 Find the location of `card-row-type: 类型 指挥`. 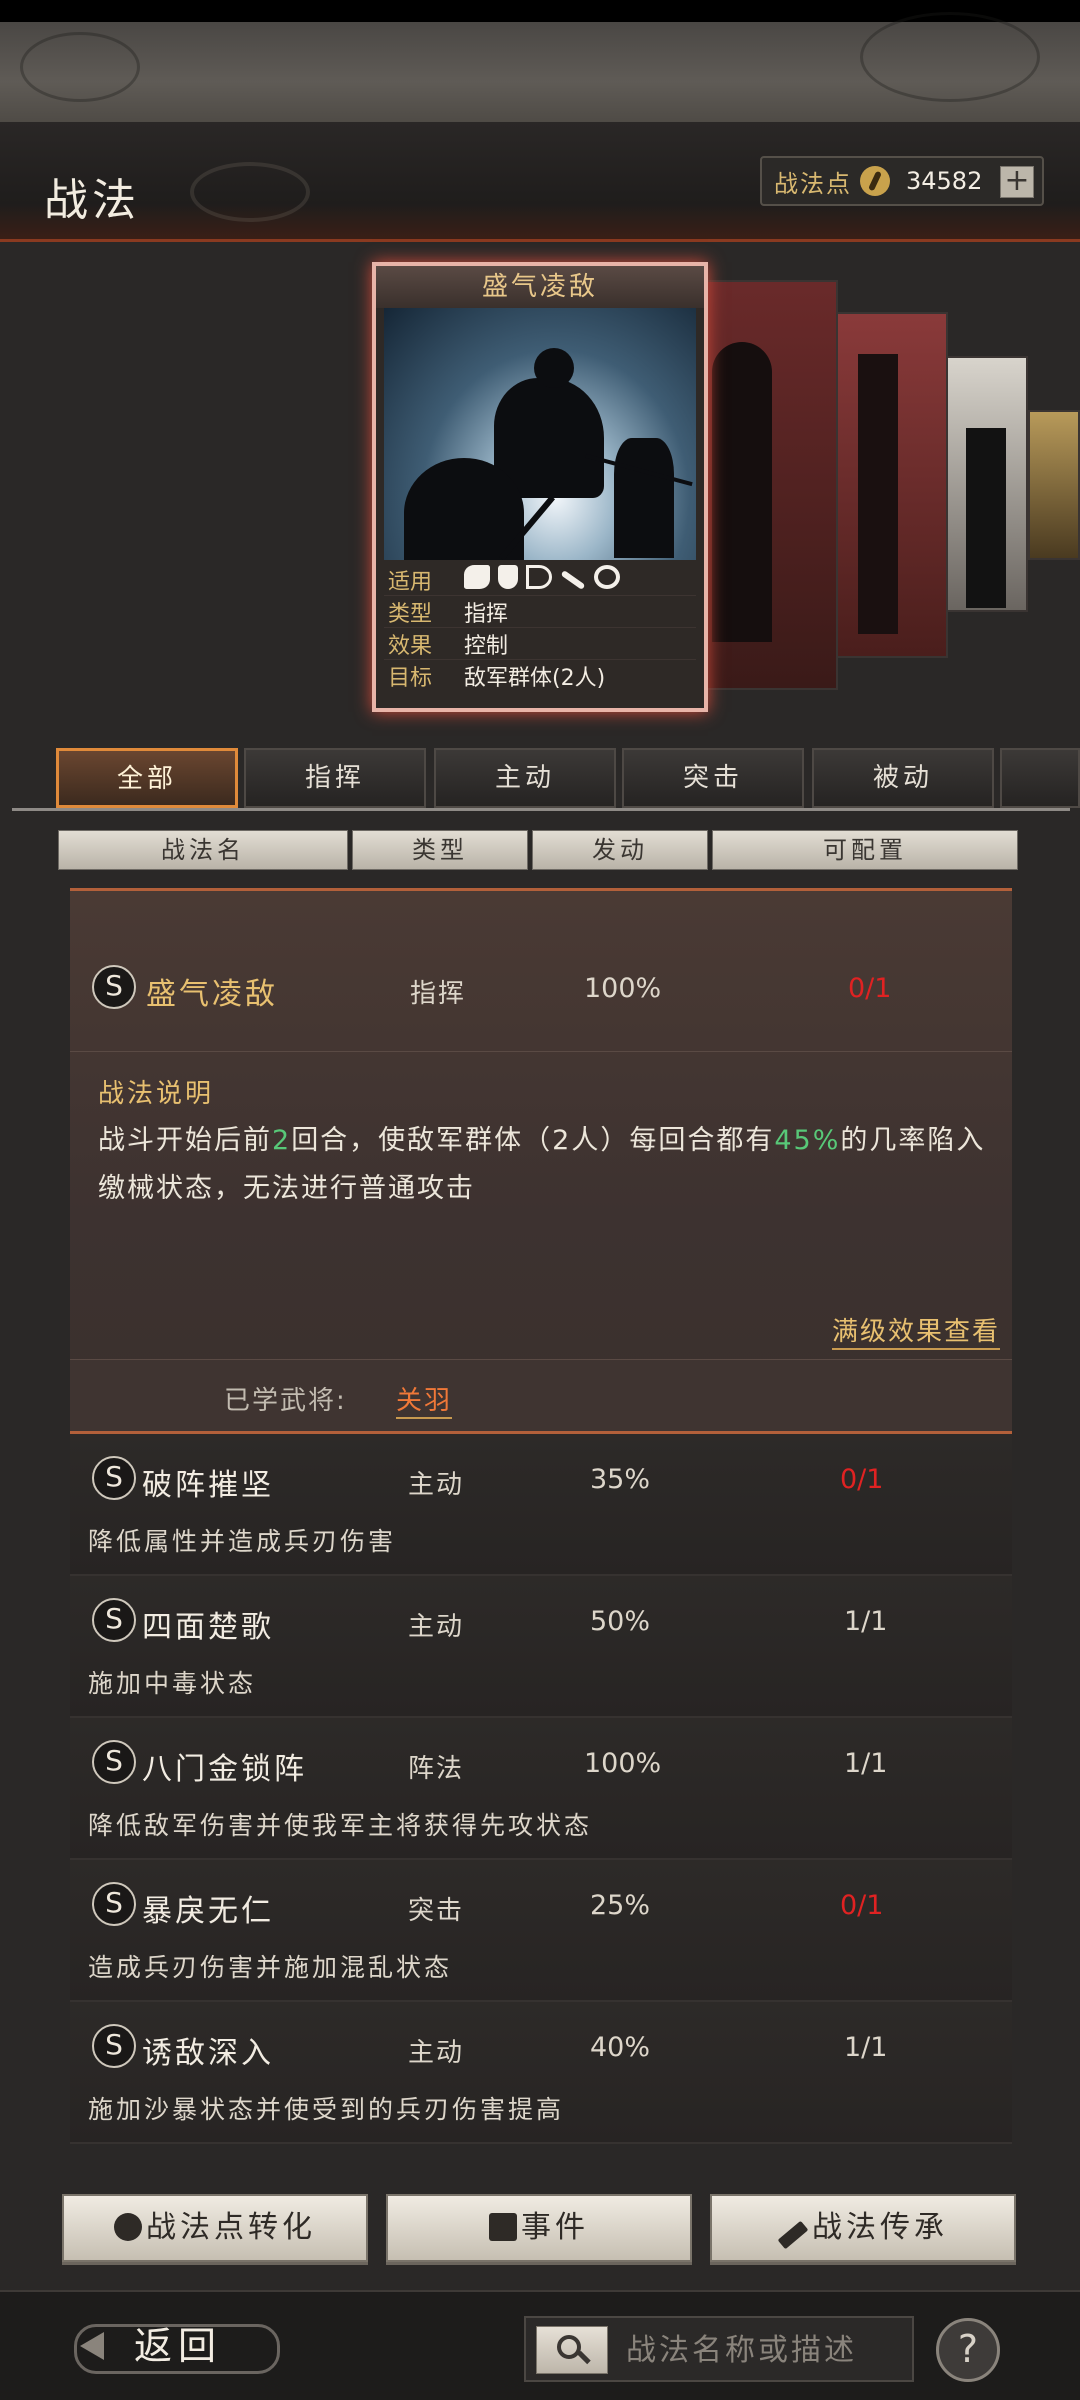

card-row-type: 类型 指挥 is located at coordinates (540, 612).